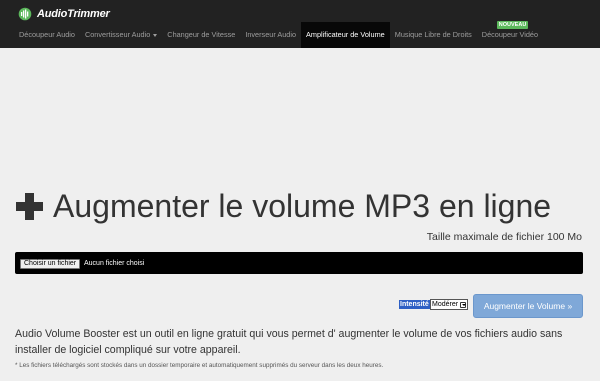  I want to click on nav-label: Découpeur Vidéo, so click(510, 34).